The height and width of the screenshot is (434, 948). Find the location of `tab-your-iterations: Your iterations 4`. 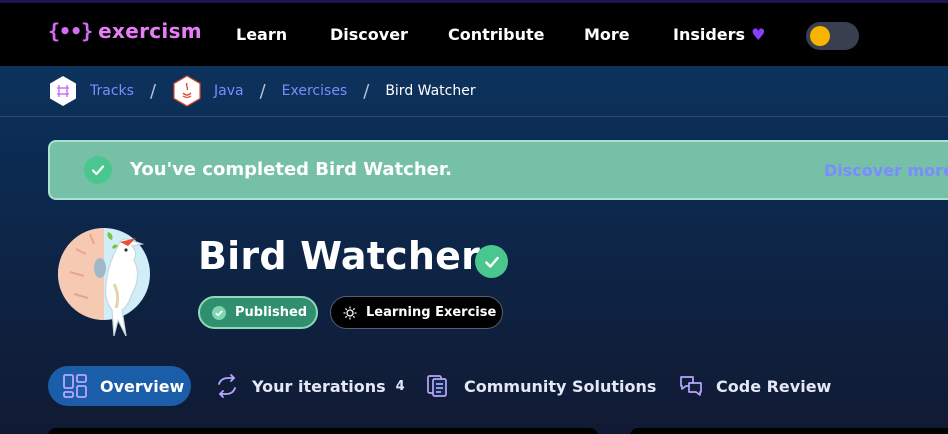

tab-your-iterations: Your iterations 4 is located at coordinates (309, 386).